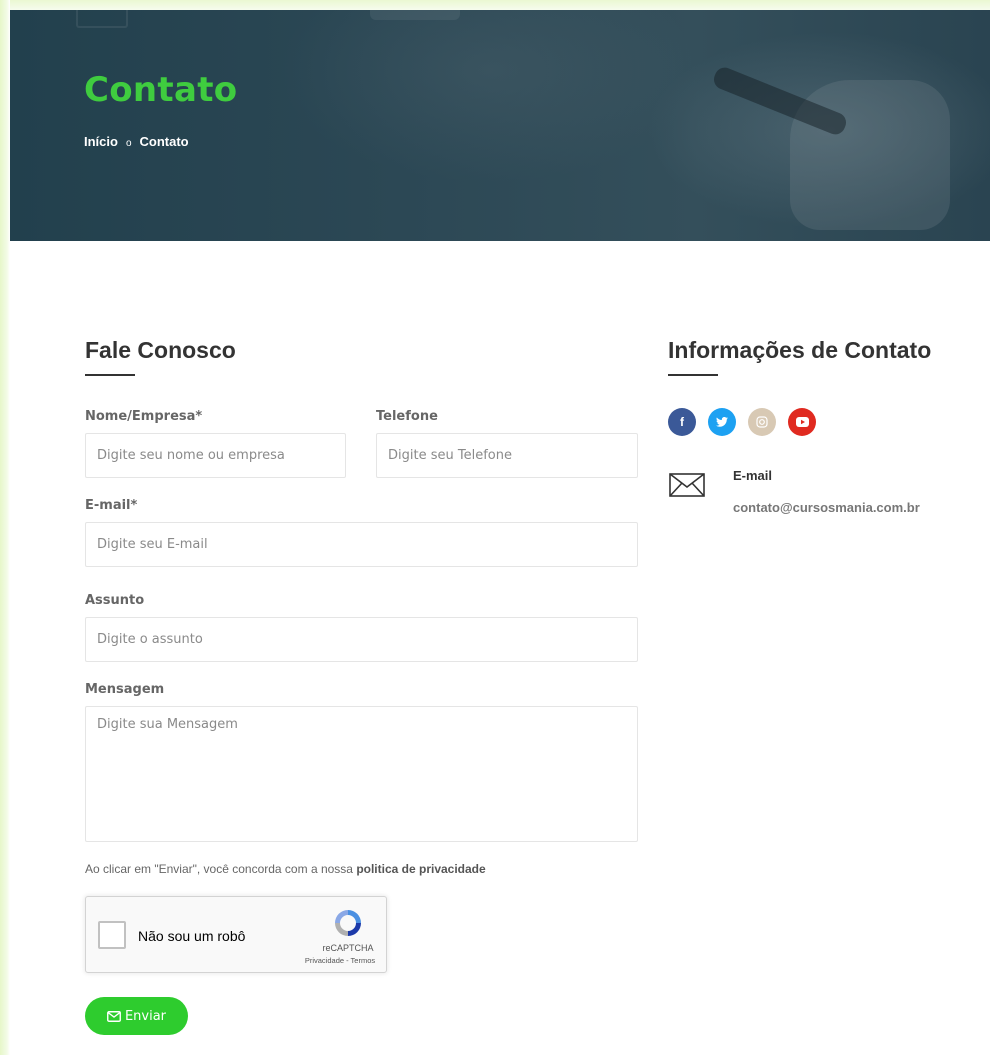  I want to click on name-label: Nome/Empresa*, so click(144, 416).